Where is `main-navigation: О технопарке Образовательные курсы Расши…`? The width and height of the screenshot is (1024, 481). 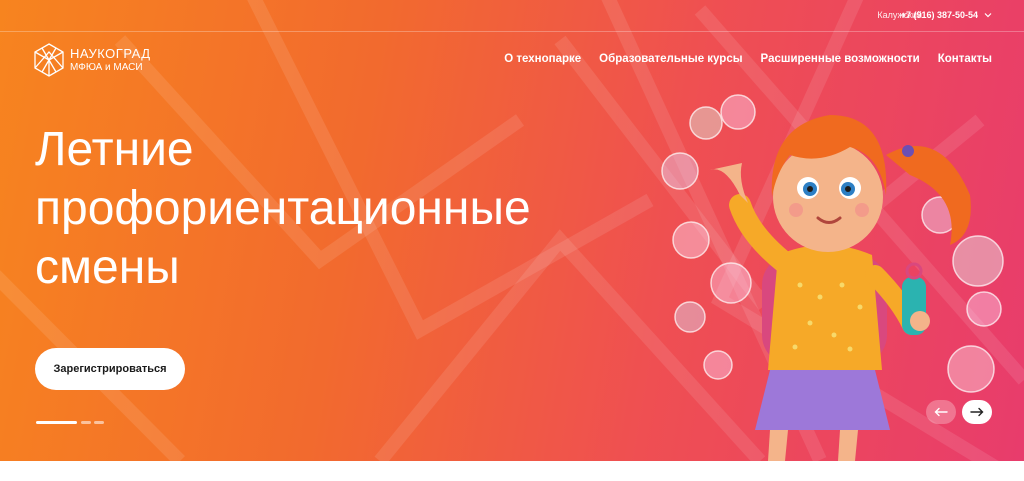
main-navigation: О технопарке Образовательные курсы Расши… is located at coordinates (748, 59).